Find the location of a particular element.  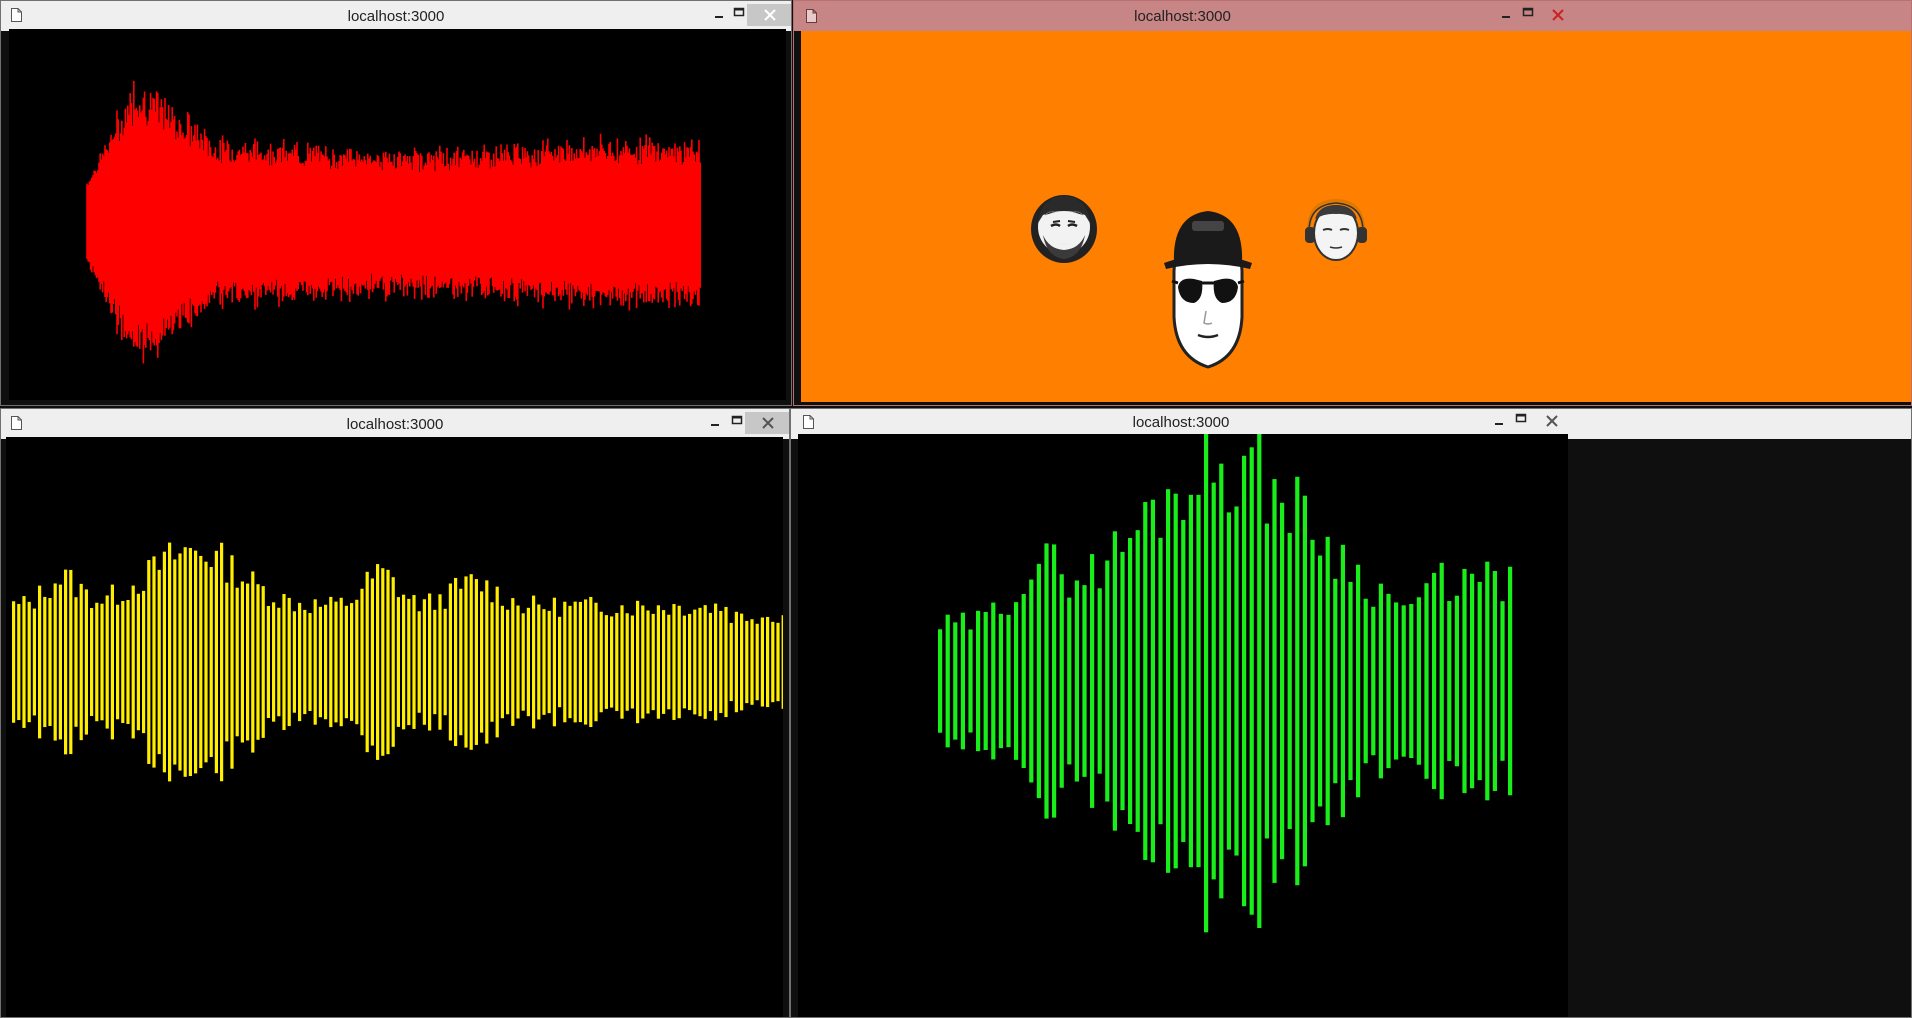

bearded-man-avatar is located at coordinates (1064, 229).